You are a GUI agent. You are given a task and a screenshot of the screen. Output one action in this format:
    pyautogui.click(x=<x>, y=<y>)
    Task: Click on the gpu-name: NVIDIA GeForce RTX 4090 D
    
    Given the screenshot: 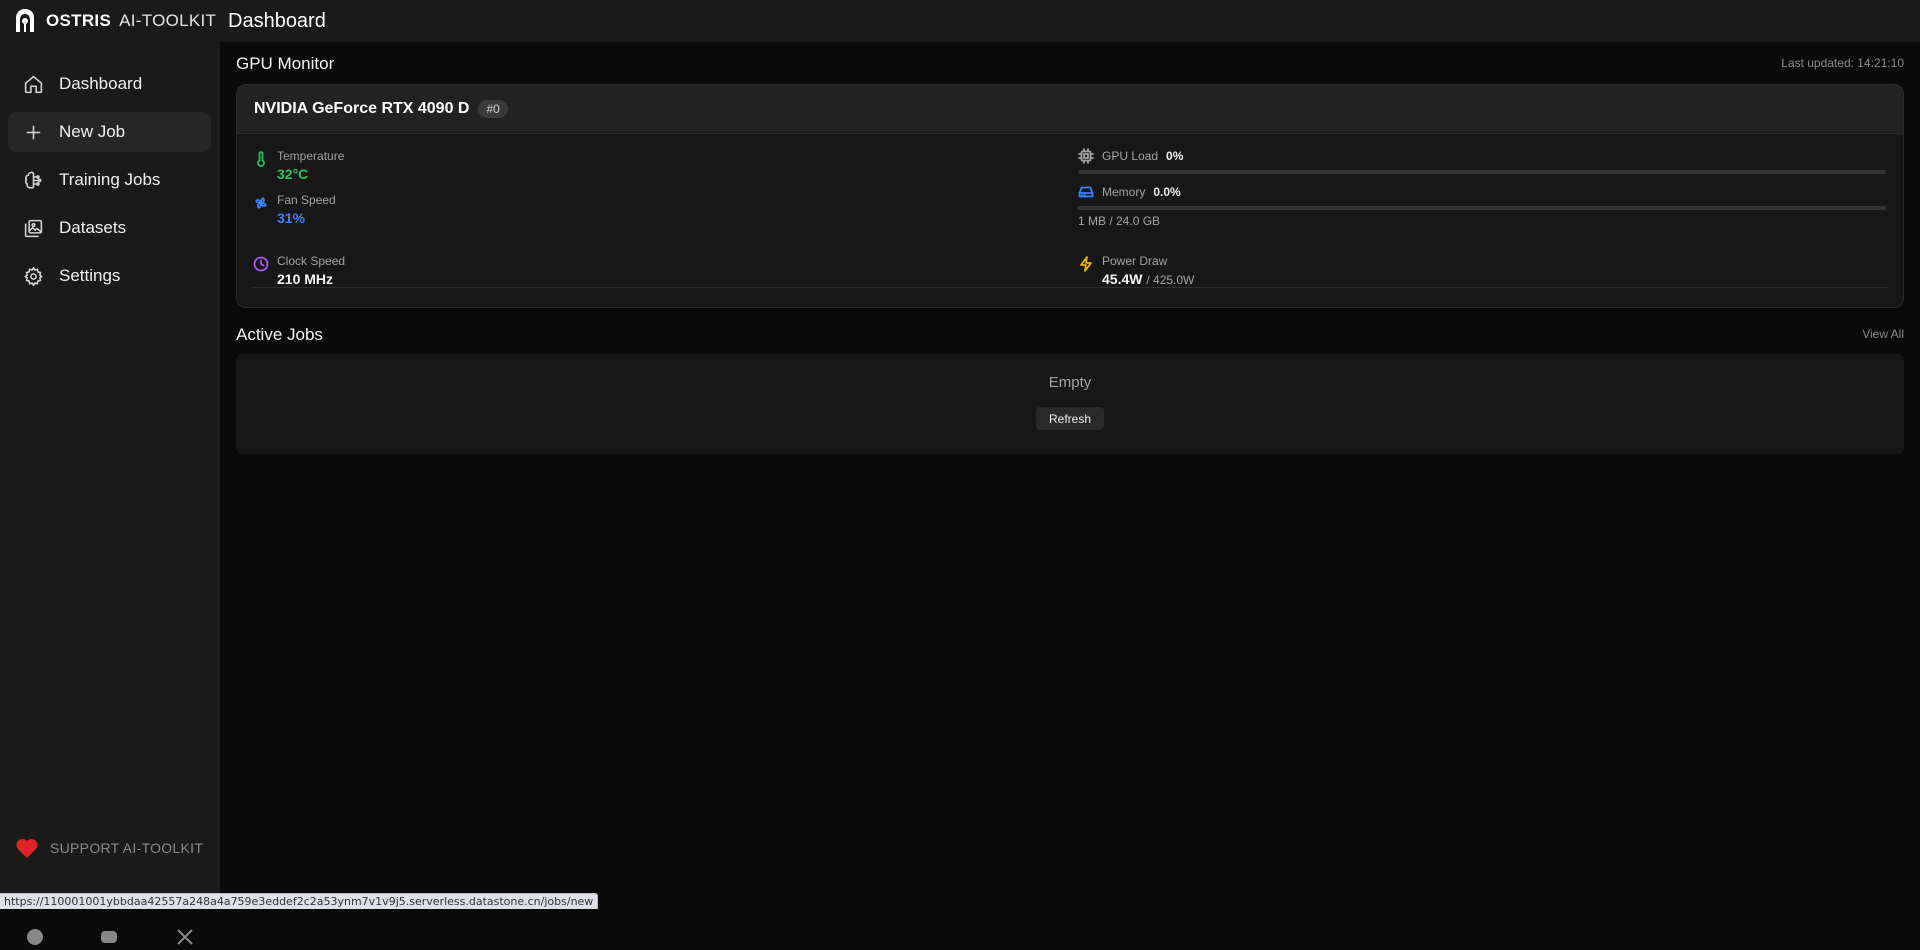 What is the action you would take?
    pyautogui.click(x=362, y=108)
    